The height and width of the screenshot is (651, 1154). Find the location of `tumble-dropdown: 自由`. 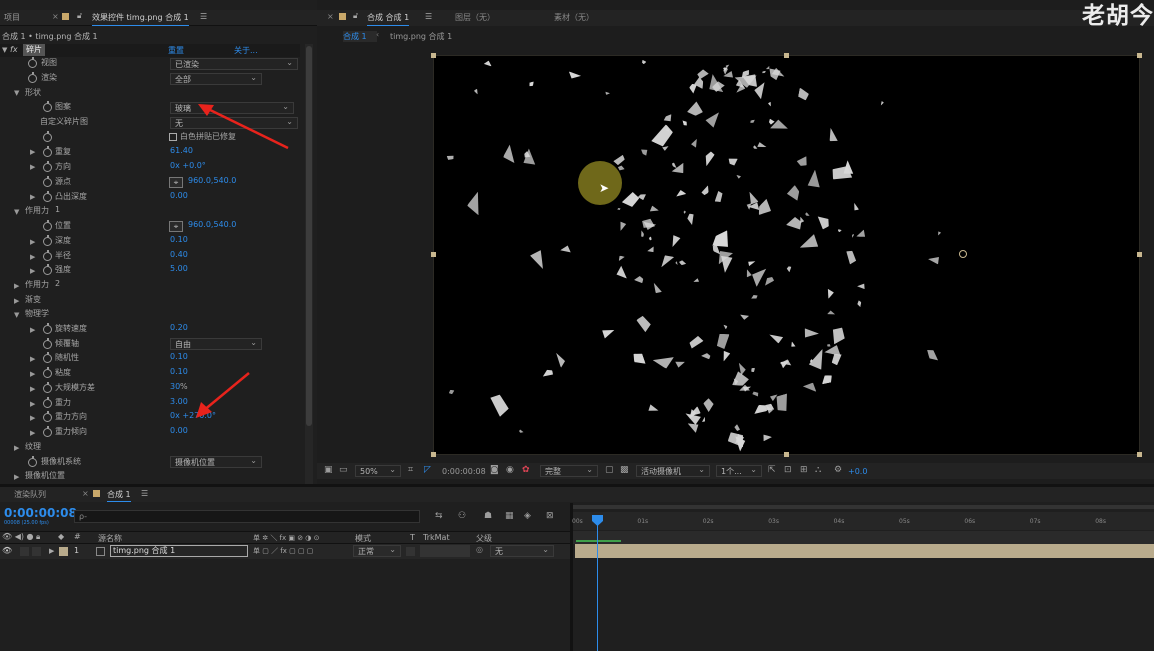

tumble-dropdown: 自由 is located at coordinates (216, 343).